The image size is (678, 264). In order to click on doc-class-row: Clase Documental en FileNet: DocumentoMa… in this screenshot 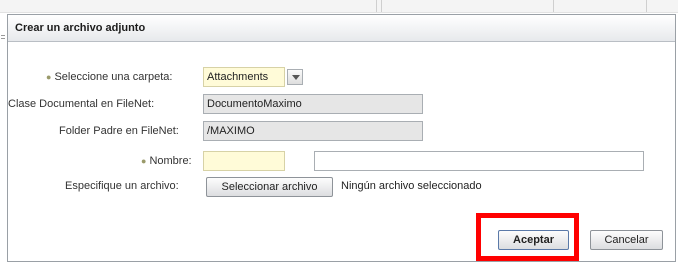, I will do `click(338, 105)`.